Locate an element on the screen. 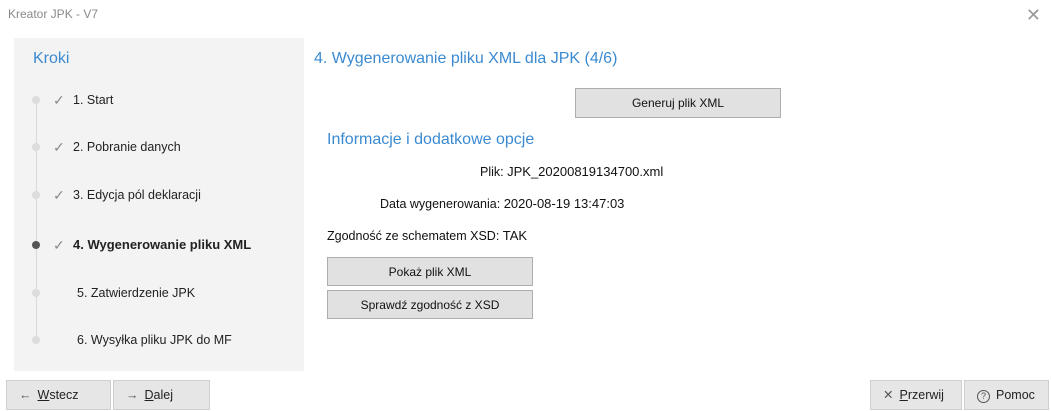 Image resolution: width=1051 pixels, height=411 pixels. steps-heading: Kroki is located at coordinates (51, 58).